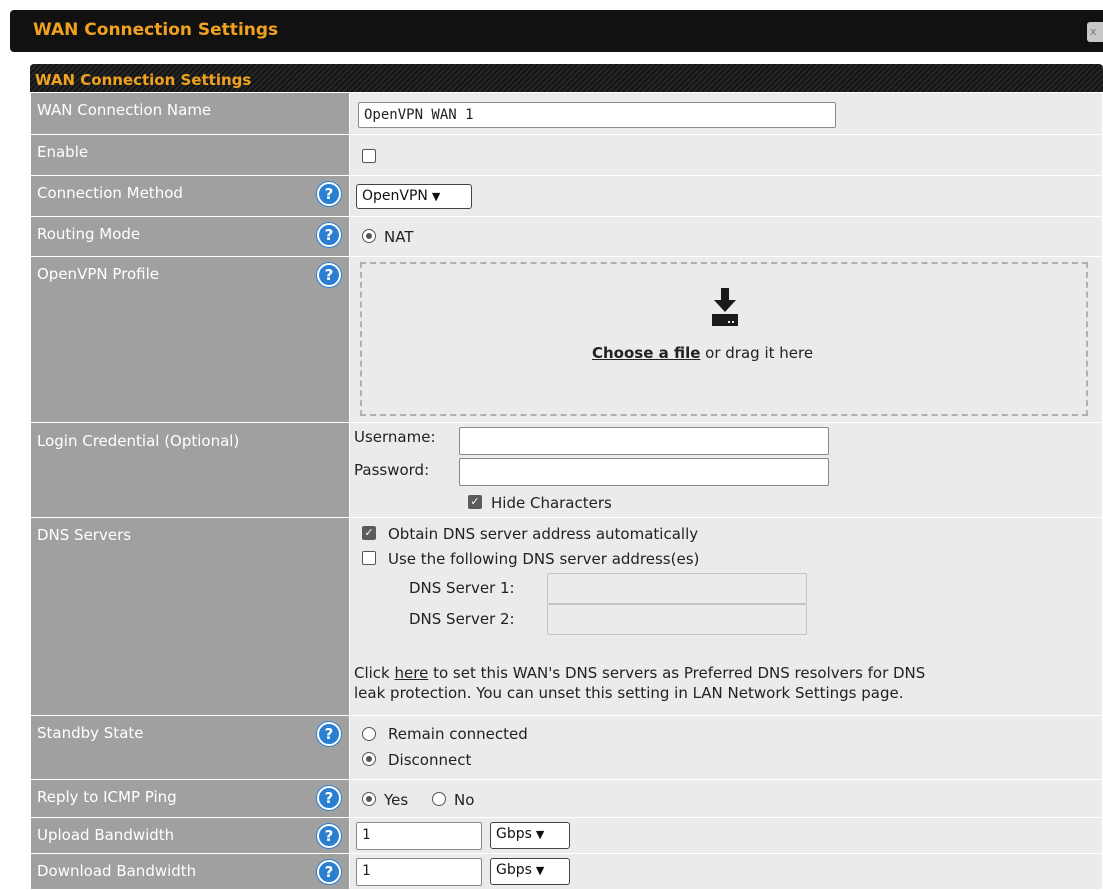 Image resolution: width=1103 pixels, height=890 pixels. Describe the element at coordinates (399, 237) in the screenshot. I see `routing-nat-label: NAT` at that location.